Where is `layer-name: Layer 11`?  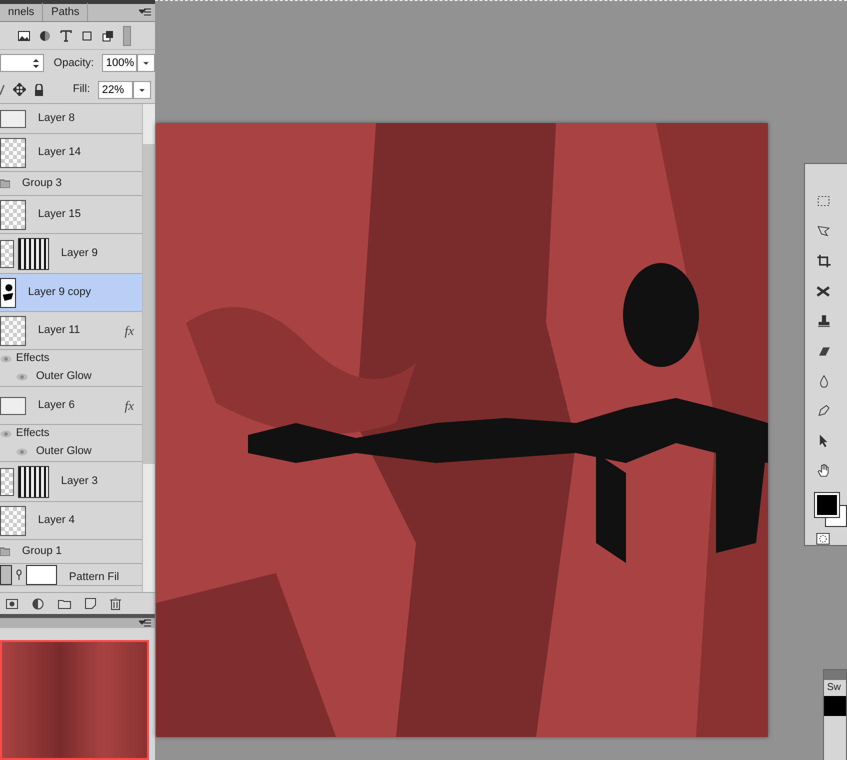 layer-name: Layer 11 is located at coordinates (59, 330).